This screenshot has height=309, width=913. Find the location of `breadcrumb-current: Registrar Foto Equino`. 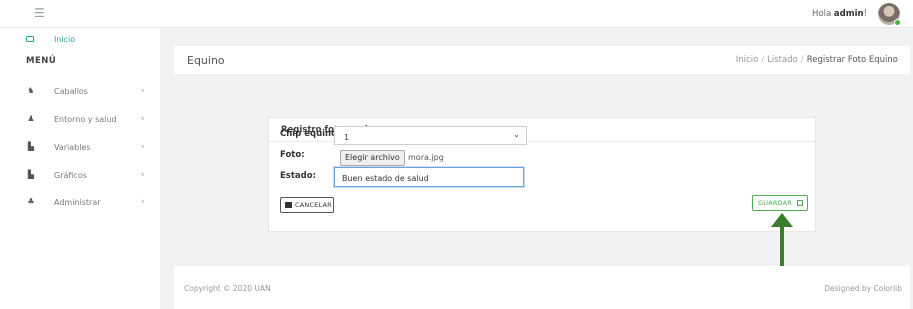

breadcrumb-current: Registrar Foto Equino is located at coordinates (852, 60).